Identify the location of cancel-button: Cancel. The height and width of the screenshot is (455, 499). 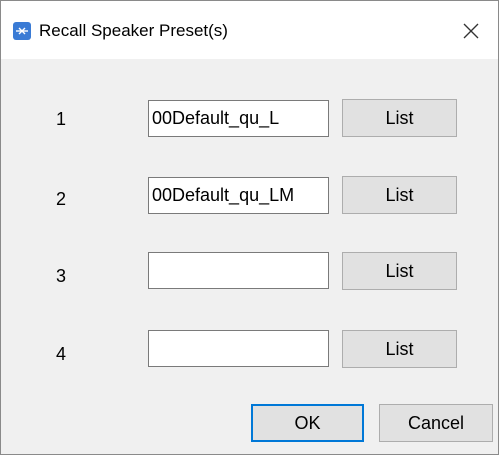
(436, 423).